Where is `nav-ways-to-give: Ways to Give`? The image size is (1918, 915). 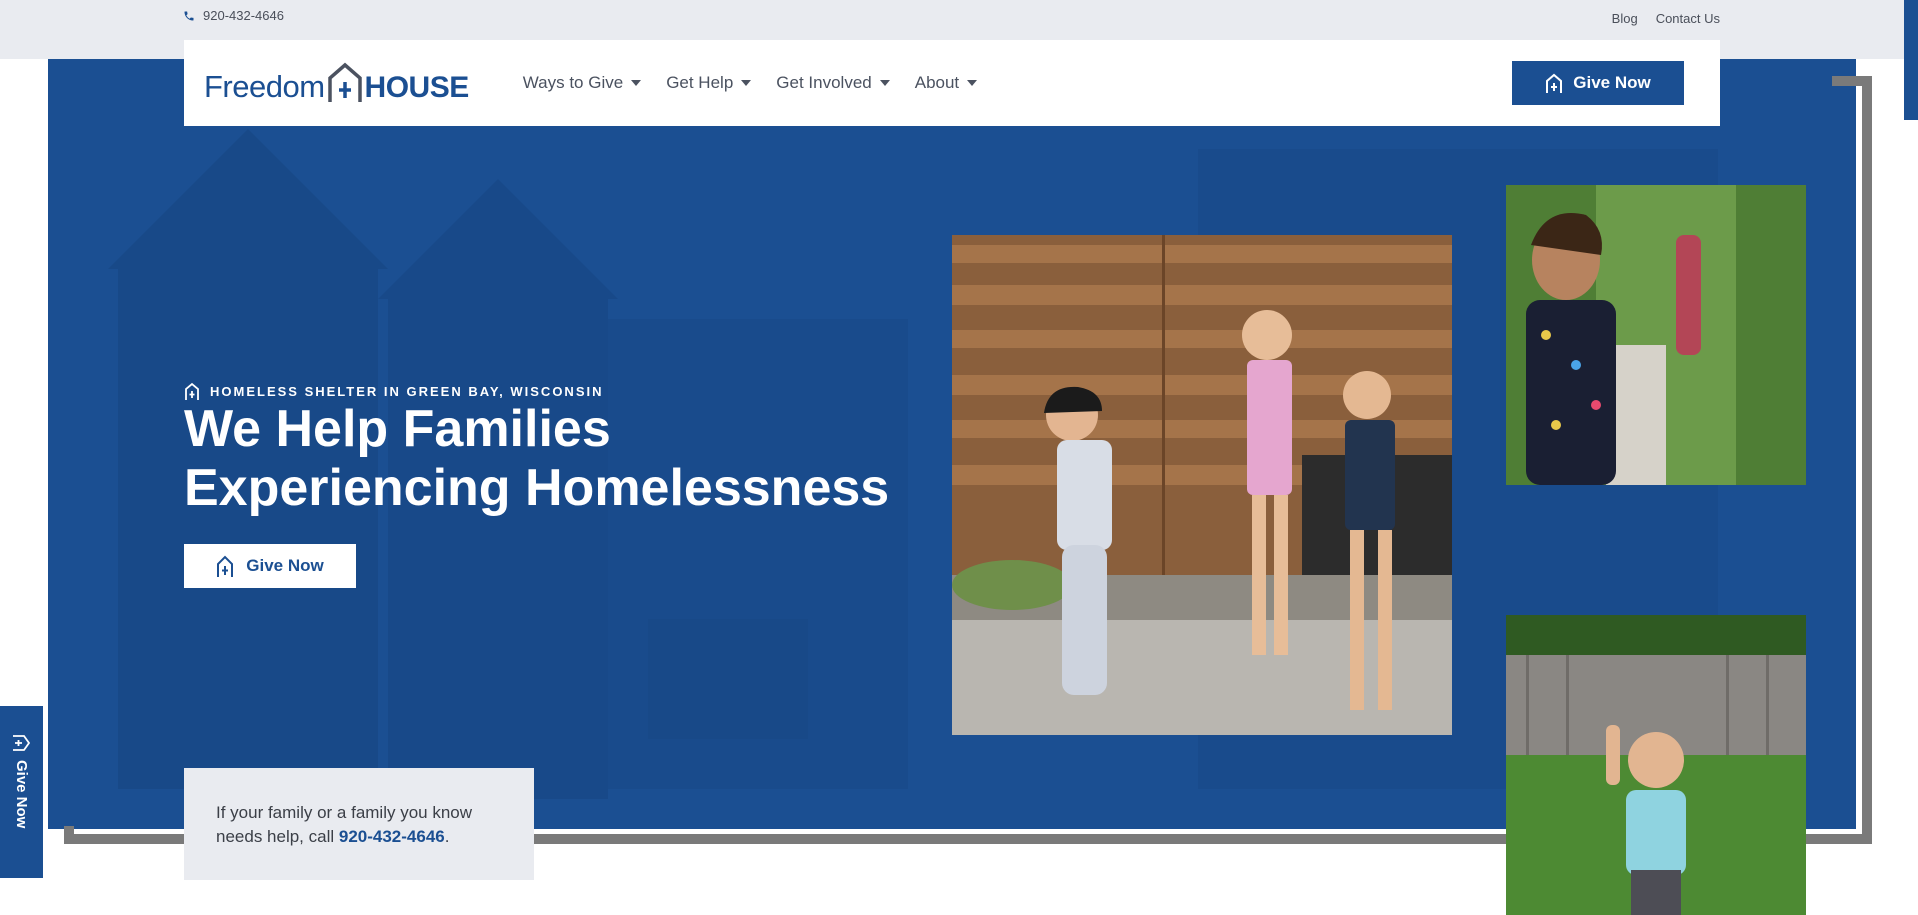
nav-ways-to-give: Ways to Give is located at coordinates (582, 83).